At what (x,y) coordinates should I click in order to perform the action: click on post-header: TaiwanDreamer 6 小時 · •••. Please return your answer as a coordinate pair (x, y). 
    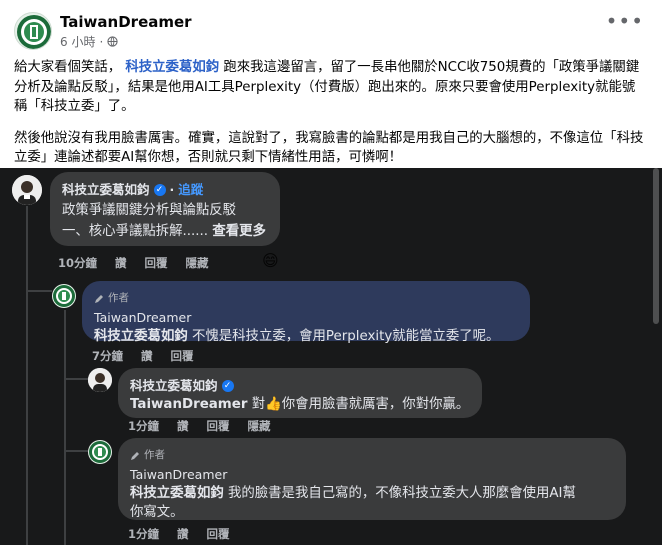
    Looking at the image, I should click on (331, 28).